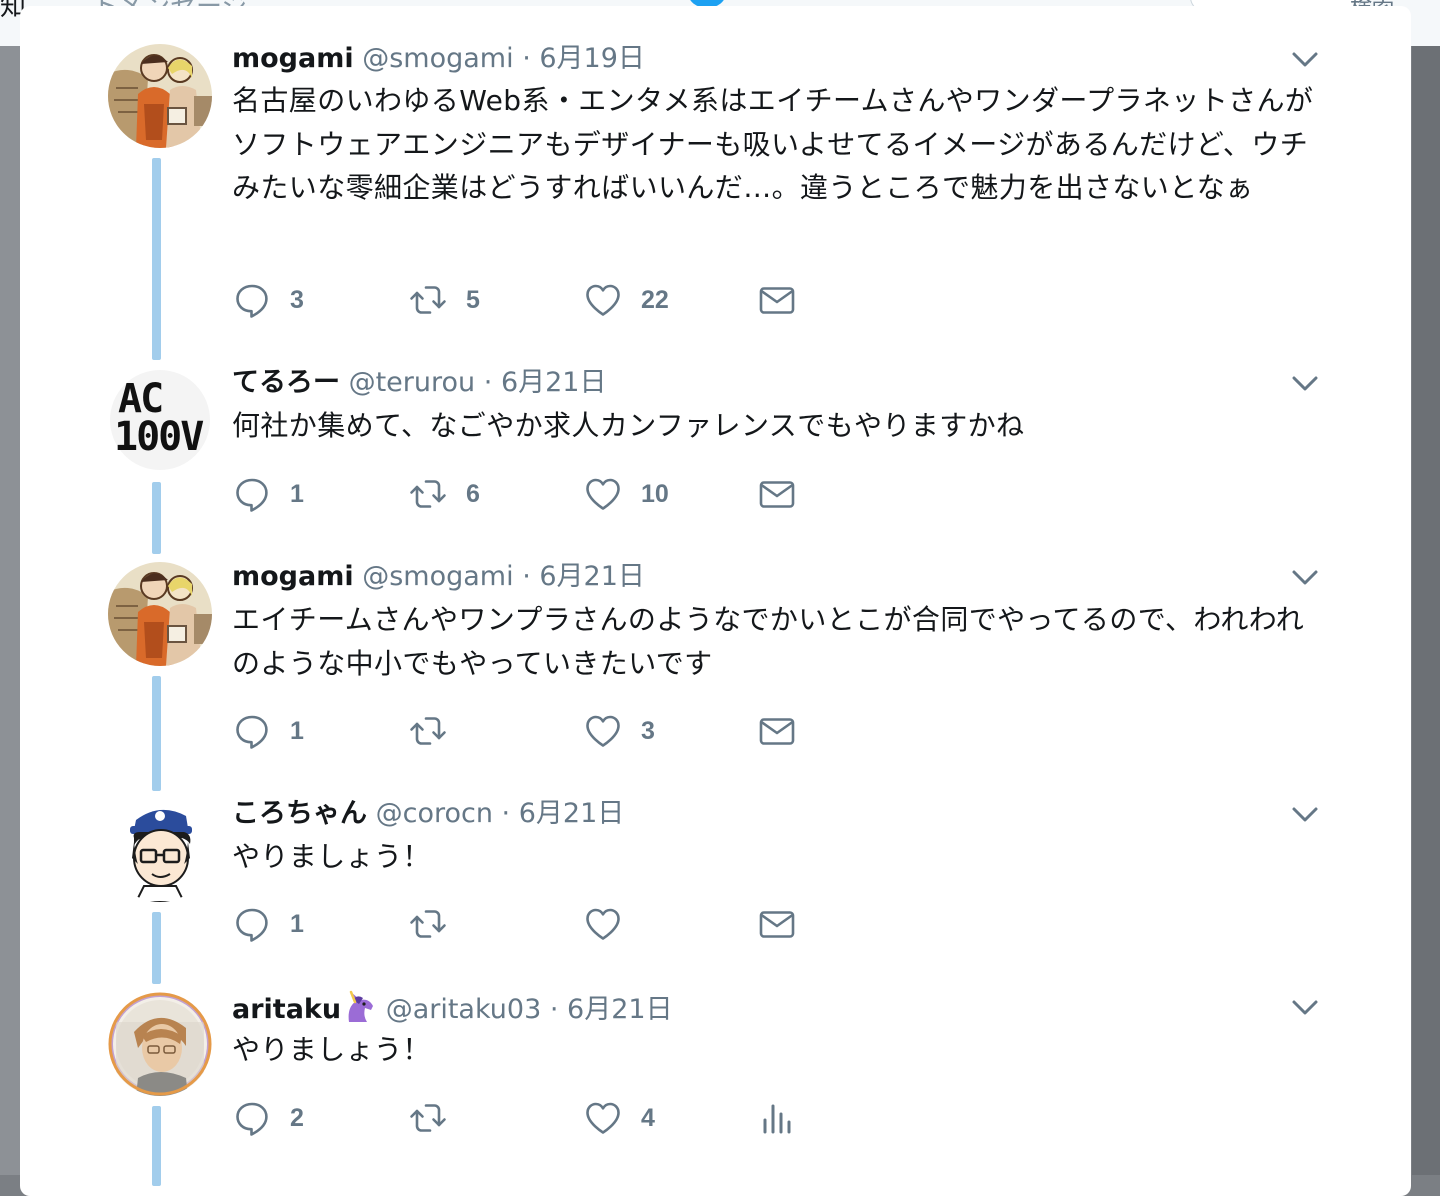  Describe the element at coordinates (582, 731) in the screenshot. I see `tweet-actions: 1 3` at that location.